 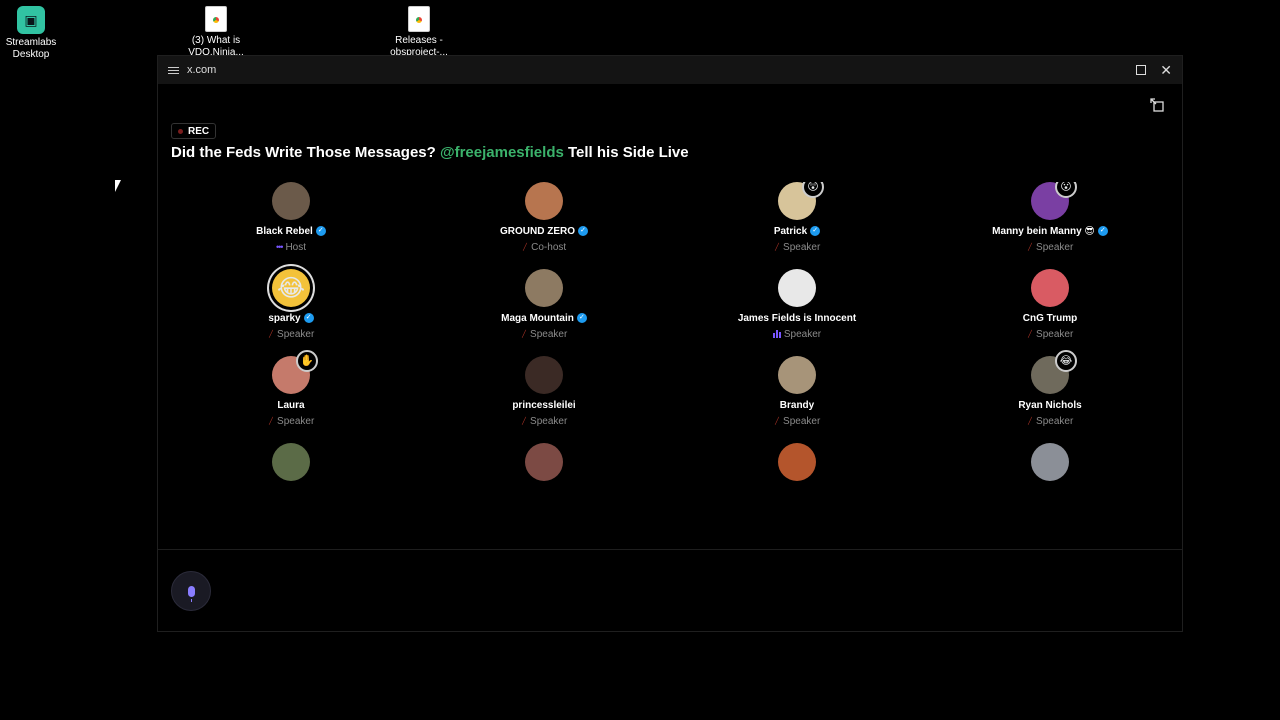 I want to click on participant-card: 😲 Patrick ✓ ⟋ Speaker, so click(x=797, y=217).